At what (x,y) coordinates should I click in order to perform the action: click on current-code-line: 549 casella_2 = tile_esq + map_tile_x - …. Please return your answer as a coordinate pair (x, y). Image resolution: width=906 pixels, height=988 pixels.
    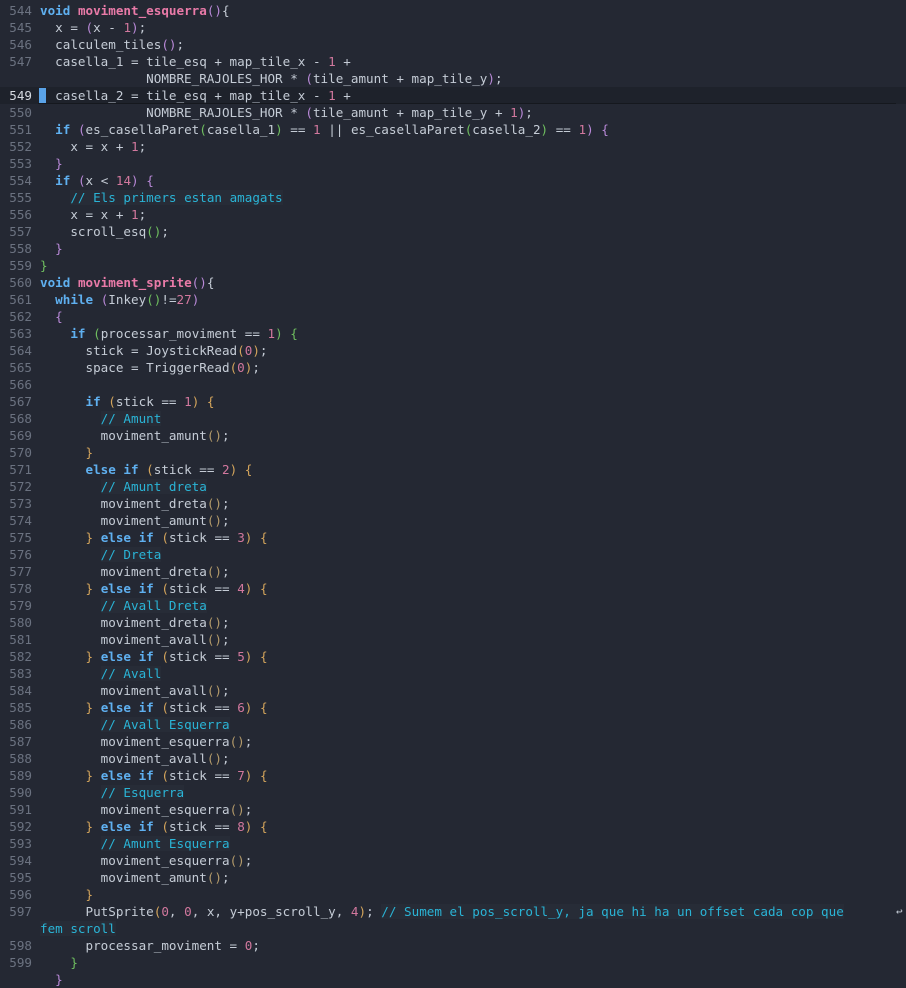
    Looking at the image, I should click on (453, 95).